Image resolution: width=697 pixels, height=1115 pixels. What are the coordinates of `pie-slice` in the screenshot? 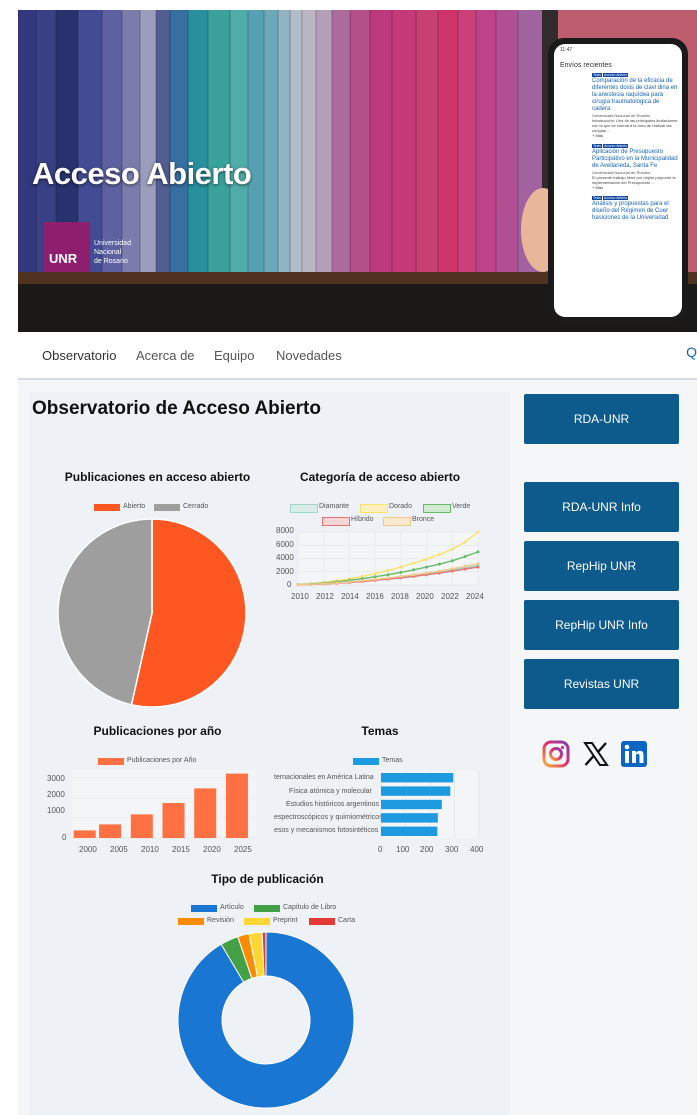 It's located at (105, 612).